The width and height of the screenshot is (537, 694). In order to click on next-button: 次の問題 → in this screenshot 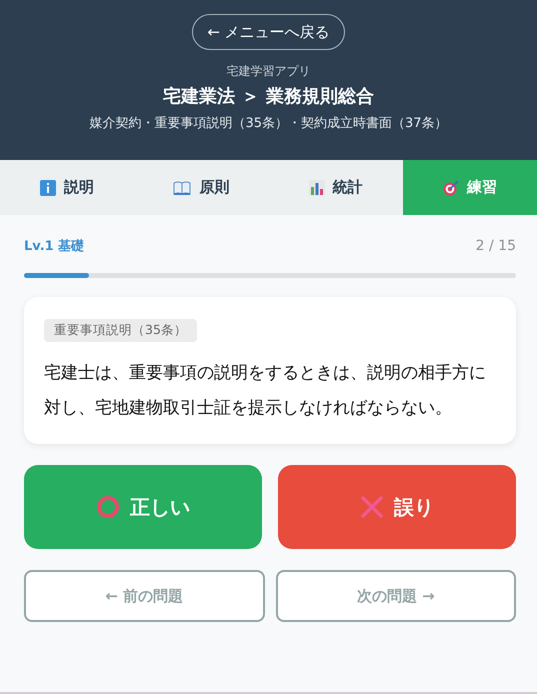, I will do `click(396, 596)`.